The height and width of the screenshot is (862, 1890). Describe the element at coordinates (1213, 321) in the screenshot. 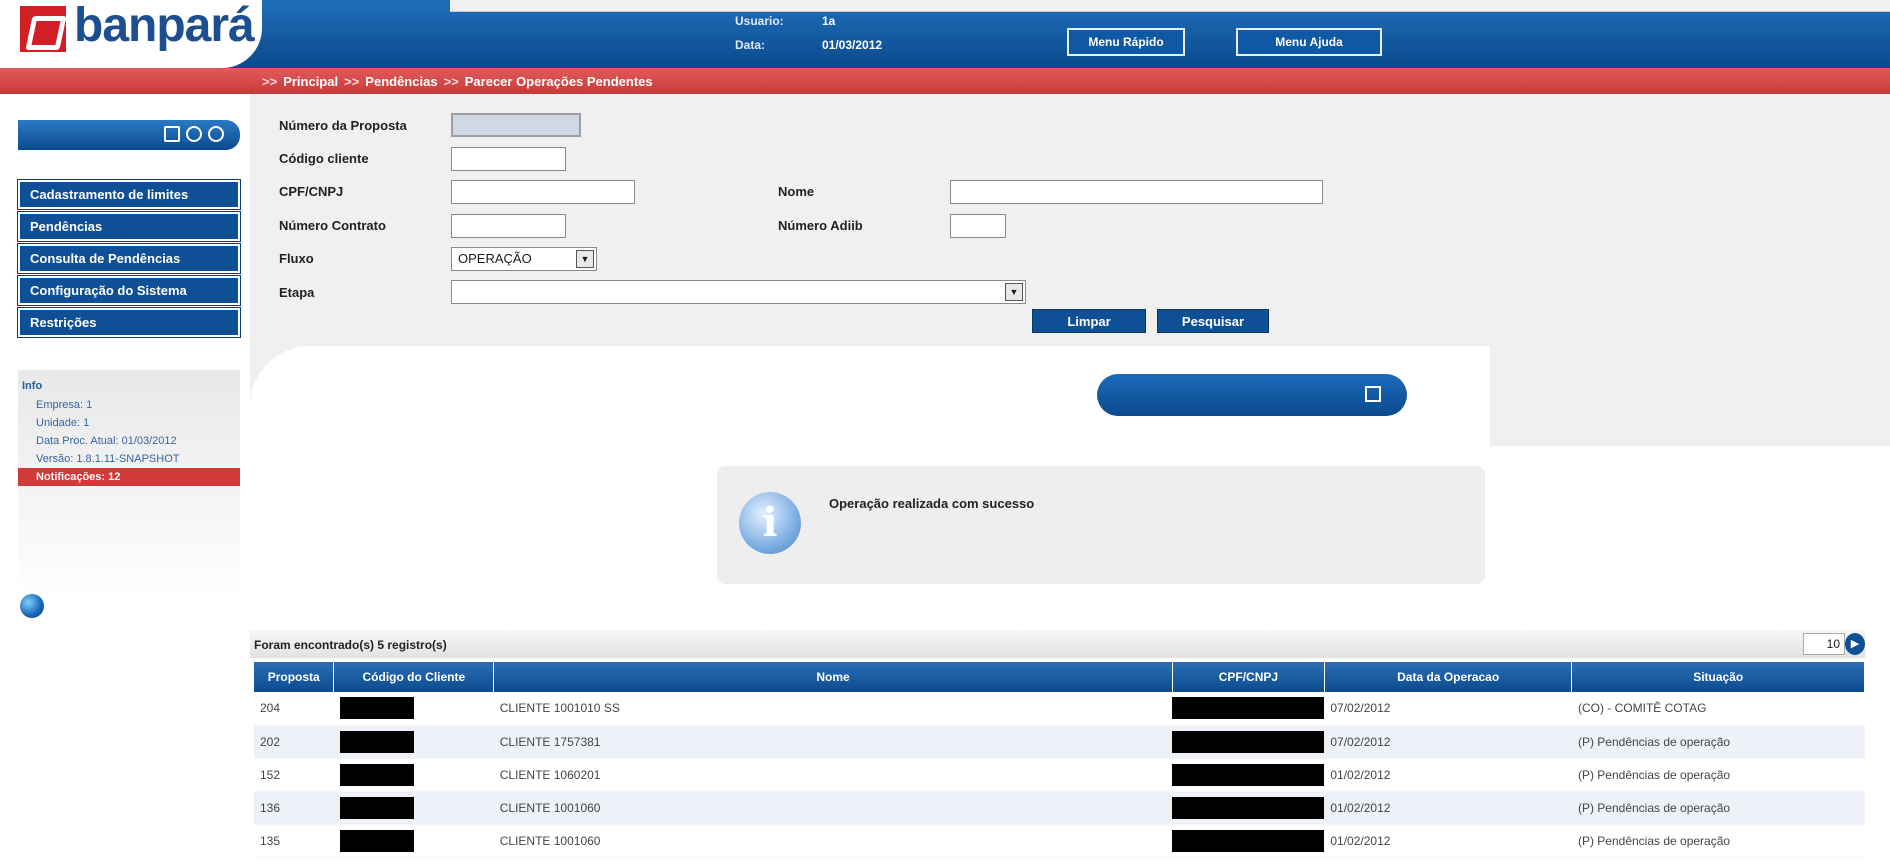

I see `pesquisar-button: Pesquisar` at that location.